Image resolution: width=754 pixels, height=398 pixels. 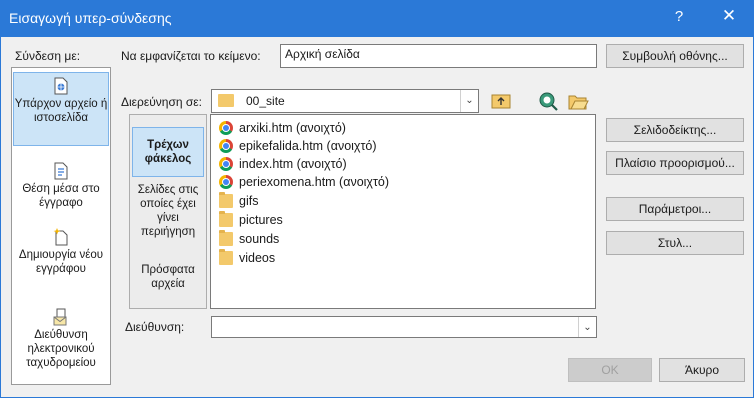 What do you see at coordinates (438, 56) in the screenshot?
I see `text-to-display-input: Αρχική σελίδα` at bounding box center [438, 56].